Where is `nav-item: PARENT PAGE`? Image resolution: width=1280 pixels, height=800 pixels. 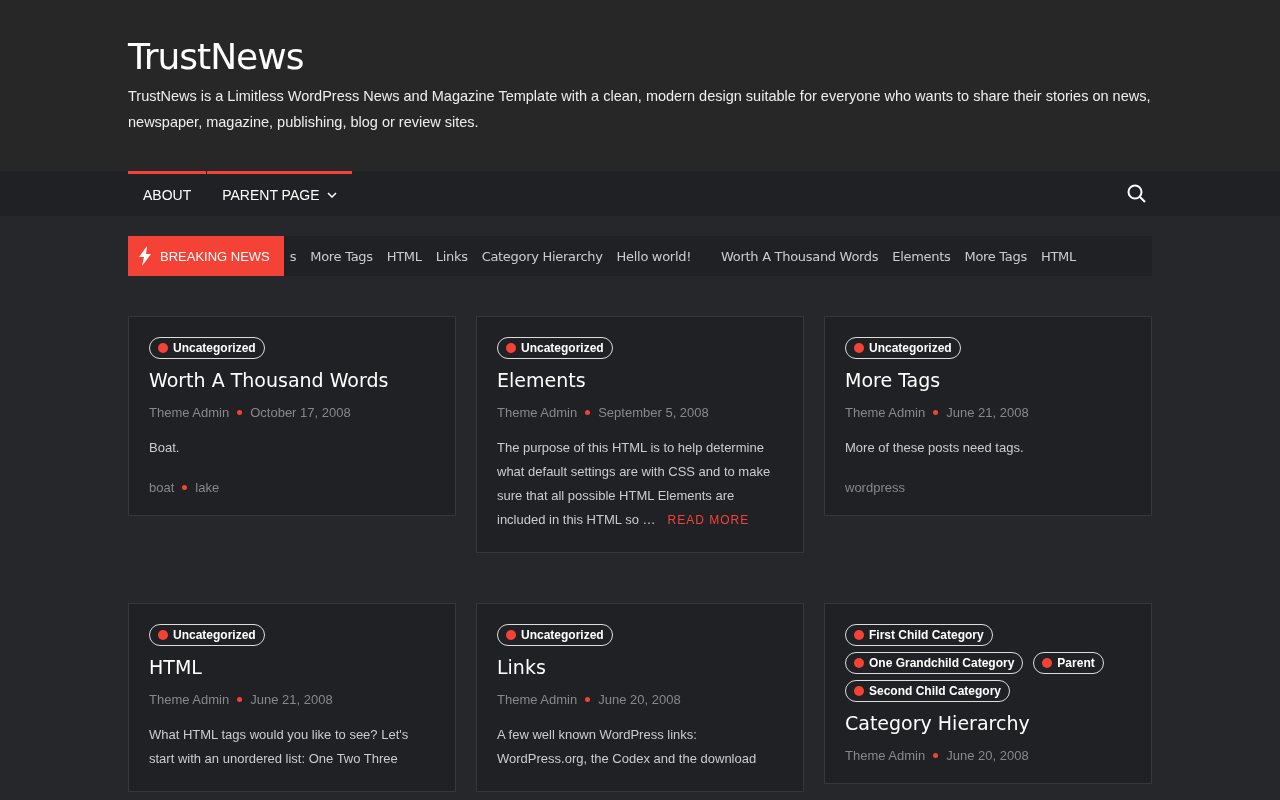
nav-item: PARENT PAGE is located at coordinates (280, 193).